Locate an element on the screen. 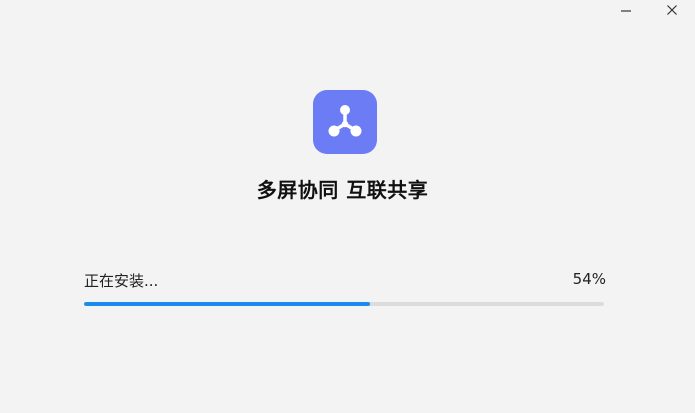 The width and height of the screenshot is (695, 413). minimize-icon is located at coordinates (626, 11).